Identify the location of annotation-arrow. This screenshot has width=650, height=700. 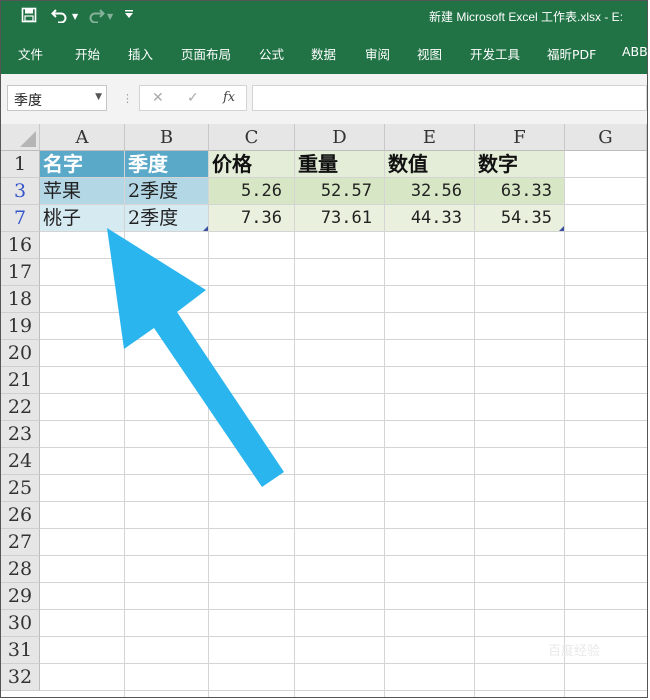
(195, 357).